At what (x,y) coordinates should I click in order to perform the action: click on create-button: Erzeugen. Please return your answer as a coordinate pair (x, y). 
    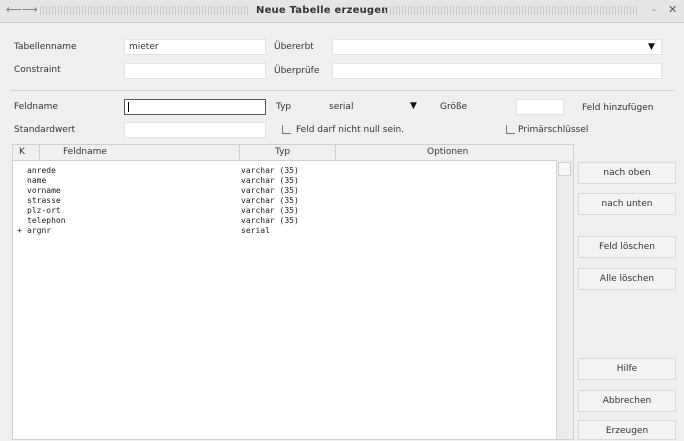
    Looking at the image, I should click on (627, 430).